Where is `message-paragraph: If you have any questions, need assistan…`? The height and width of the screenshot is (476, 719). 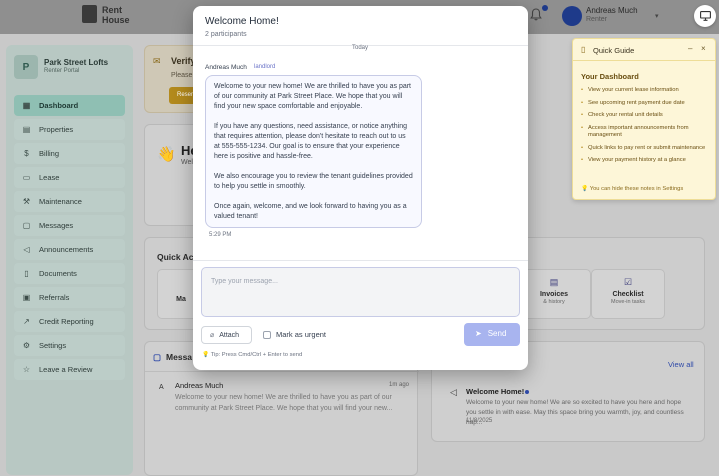 message-paragraph: If you have any questions, need assistan… is located at coordinates (311, 141).